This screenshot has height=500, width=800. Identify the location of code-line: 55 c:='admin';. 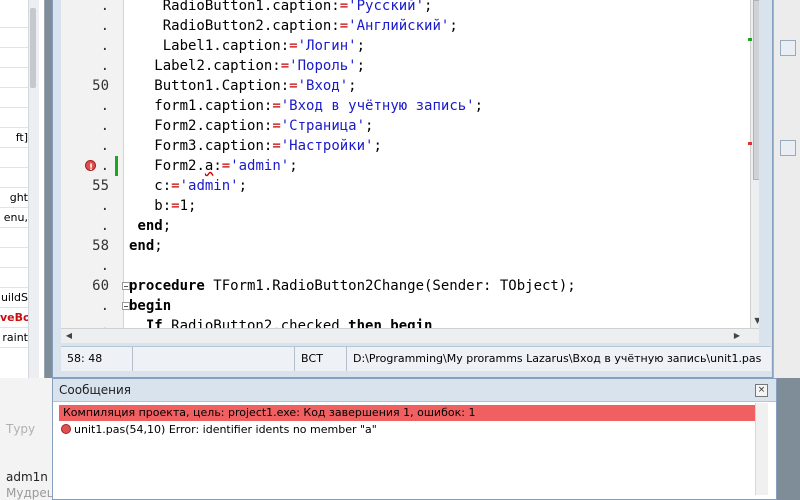
(410, 186).